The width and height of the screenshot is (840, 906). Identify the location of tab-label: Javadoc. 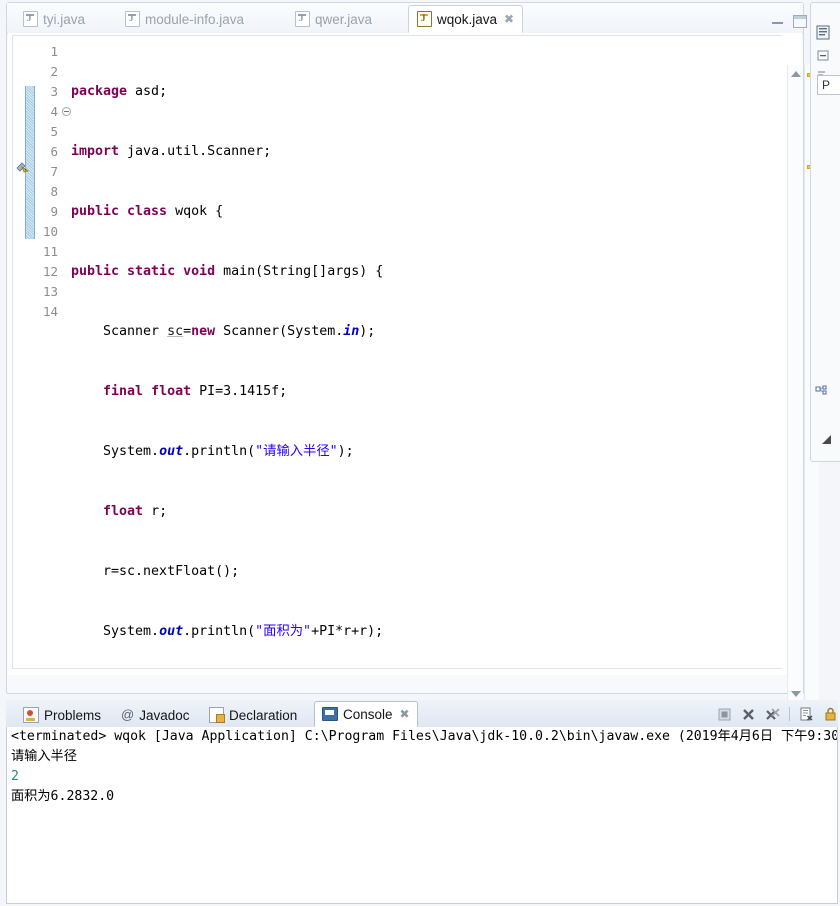
(164, 715).